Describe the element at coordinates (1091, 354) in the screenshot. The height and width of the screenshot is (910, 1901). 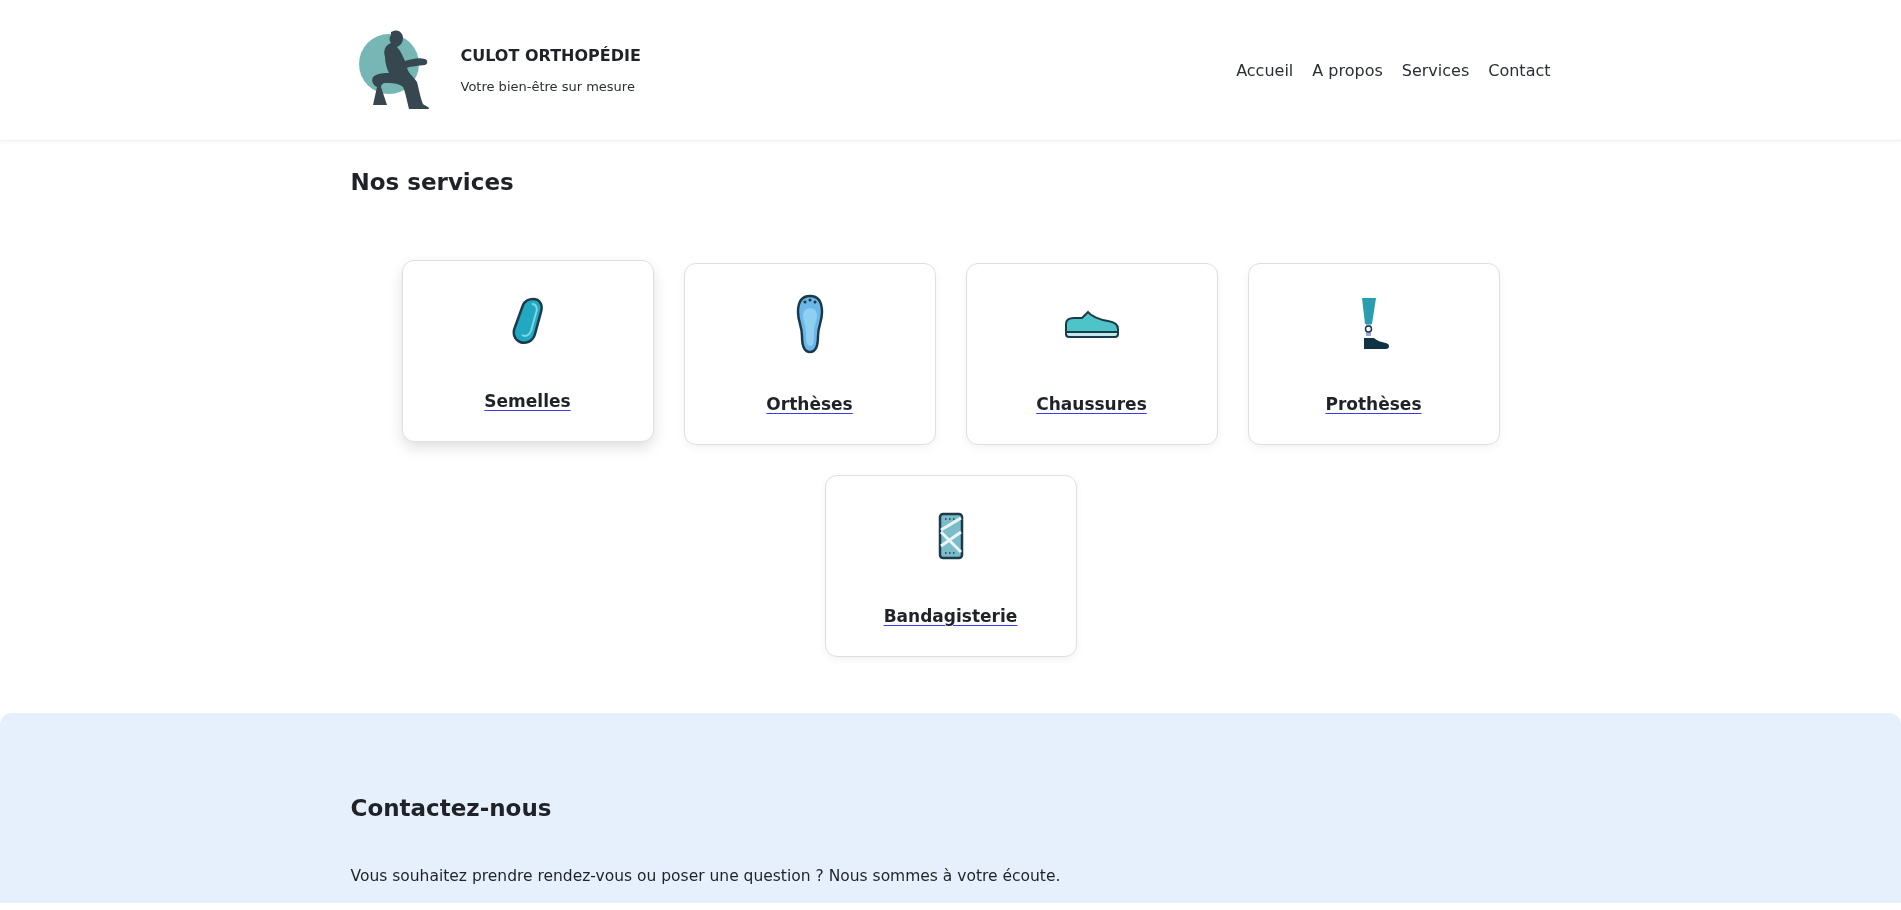
I see `service-card: Chaussures` at that location.